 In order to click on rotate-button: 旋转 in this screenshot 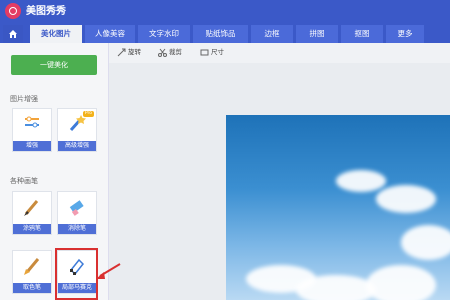, I will do `click(129, 52)`.